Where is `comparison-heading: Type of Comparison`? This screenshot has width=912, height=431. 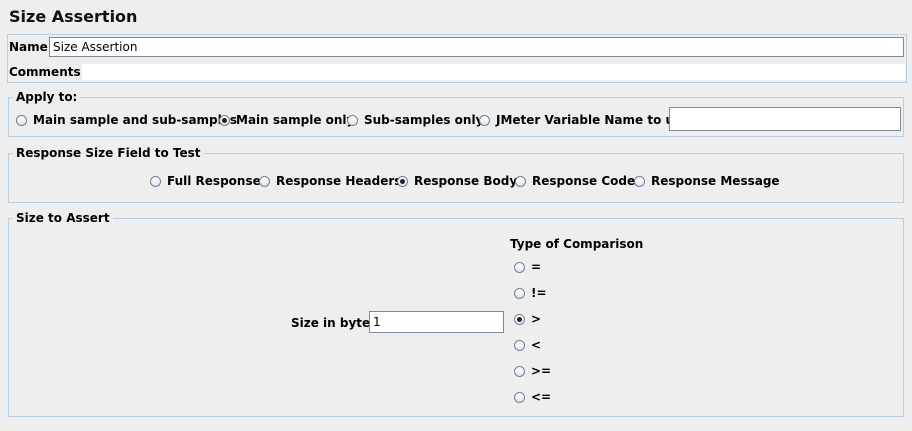 comparison-heading: Type of Comparison is located at coordinates (577, 244).